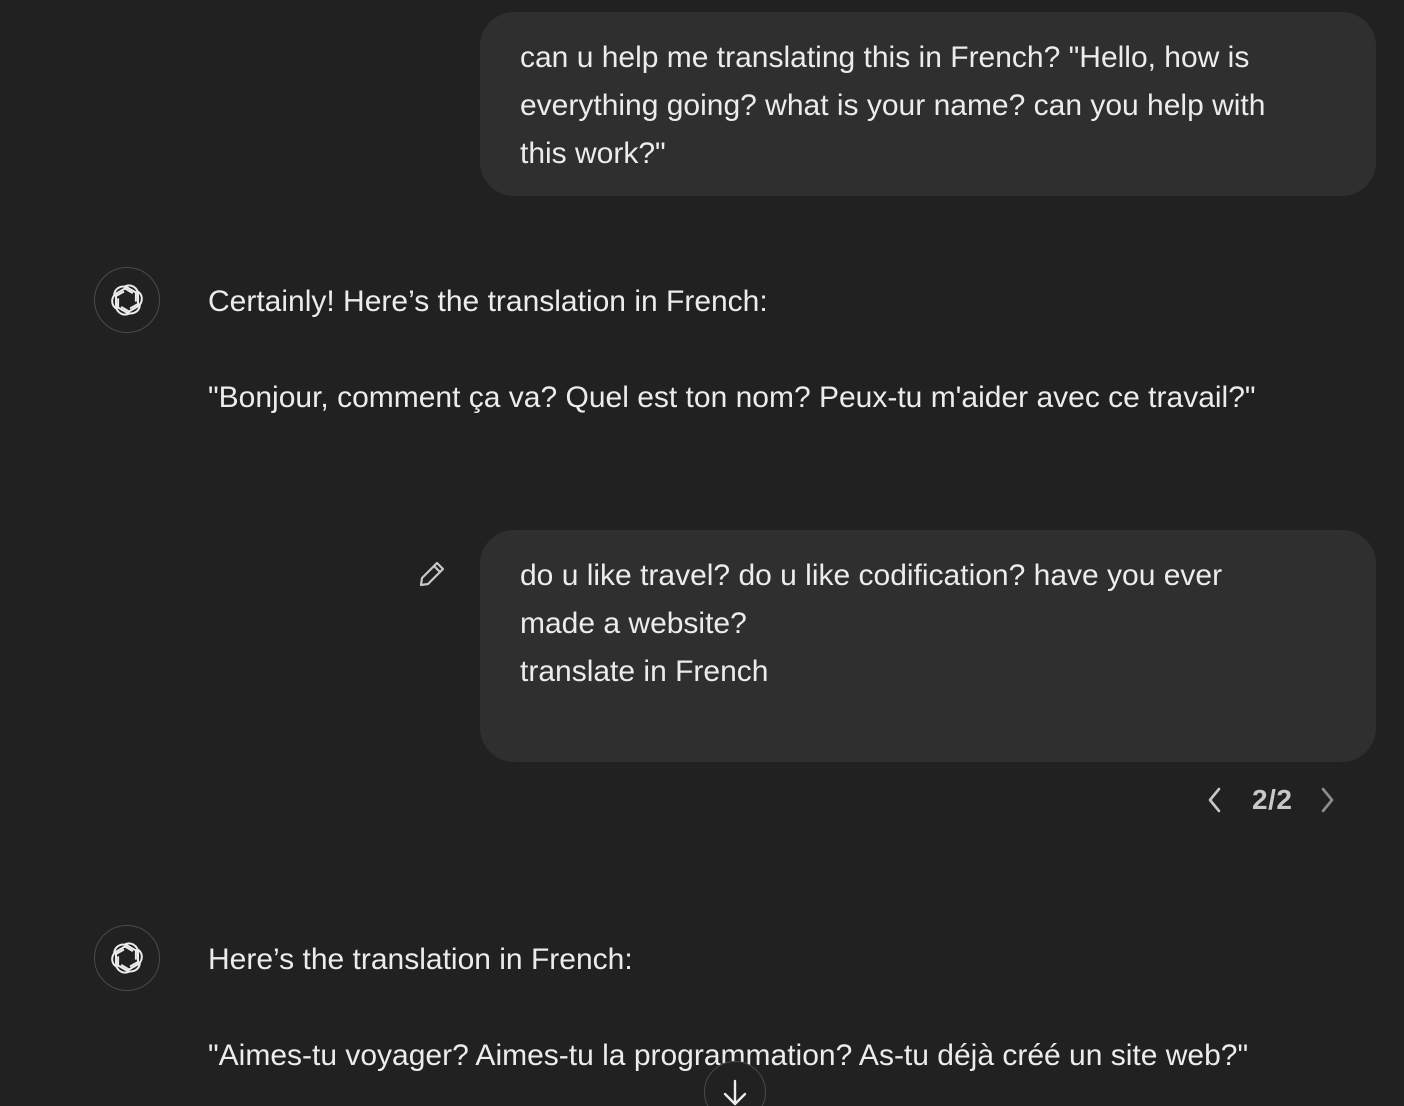 The width and height of the screenshot is (1404, 1106). I want to click on user-message-line: made a website?, so click(633, 623).